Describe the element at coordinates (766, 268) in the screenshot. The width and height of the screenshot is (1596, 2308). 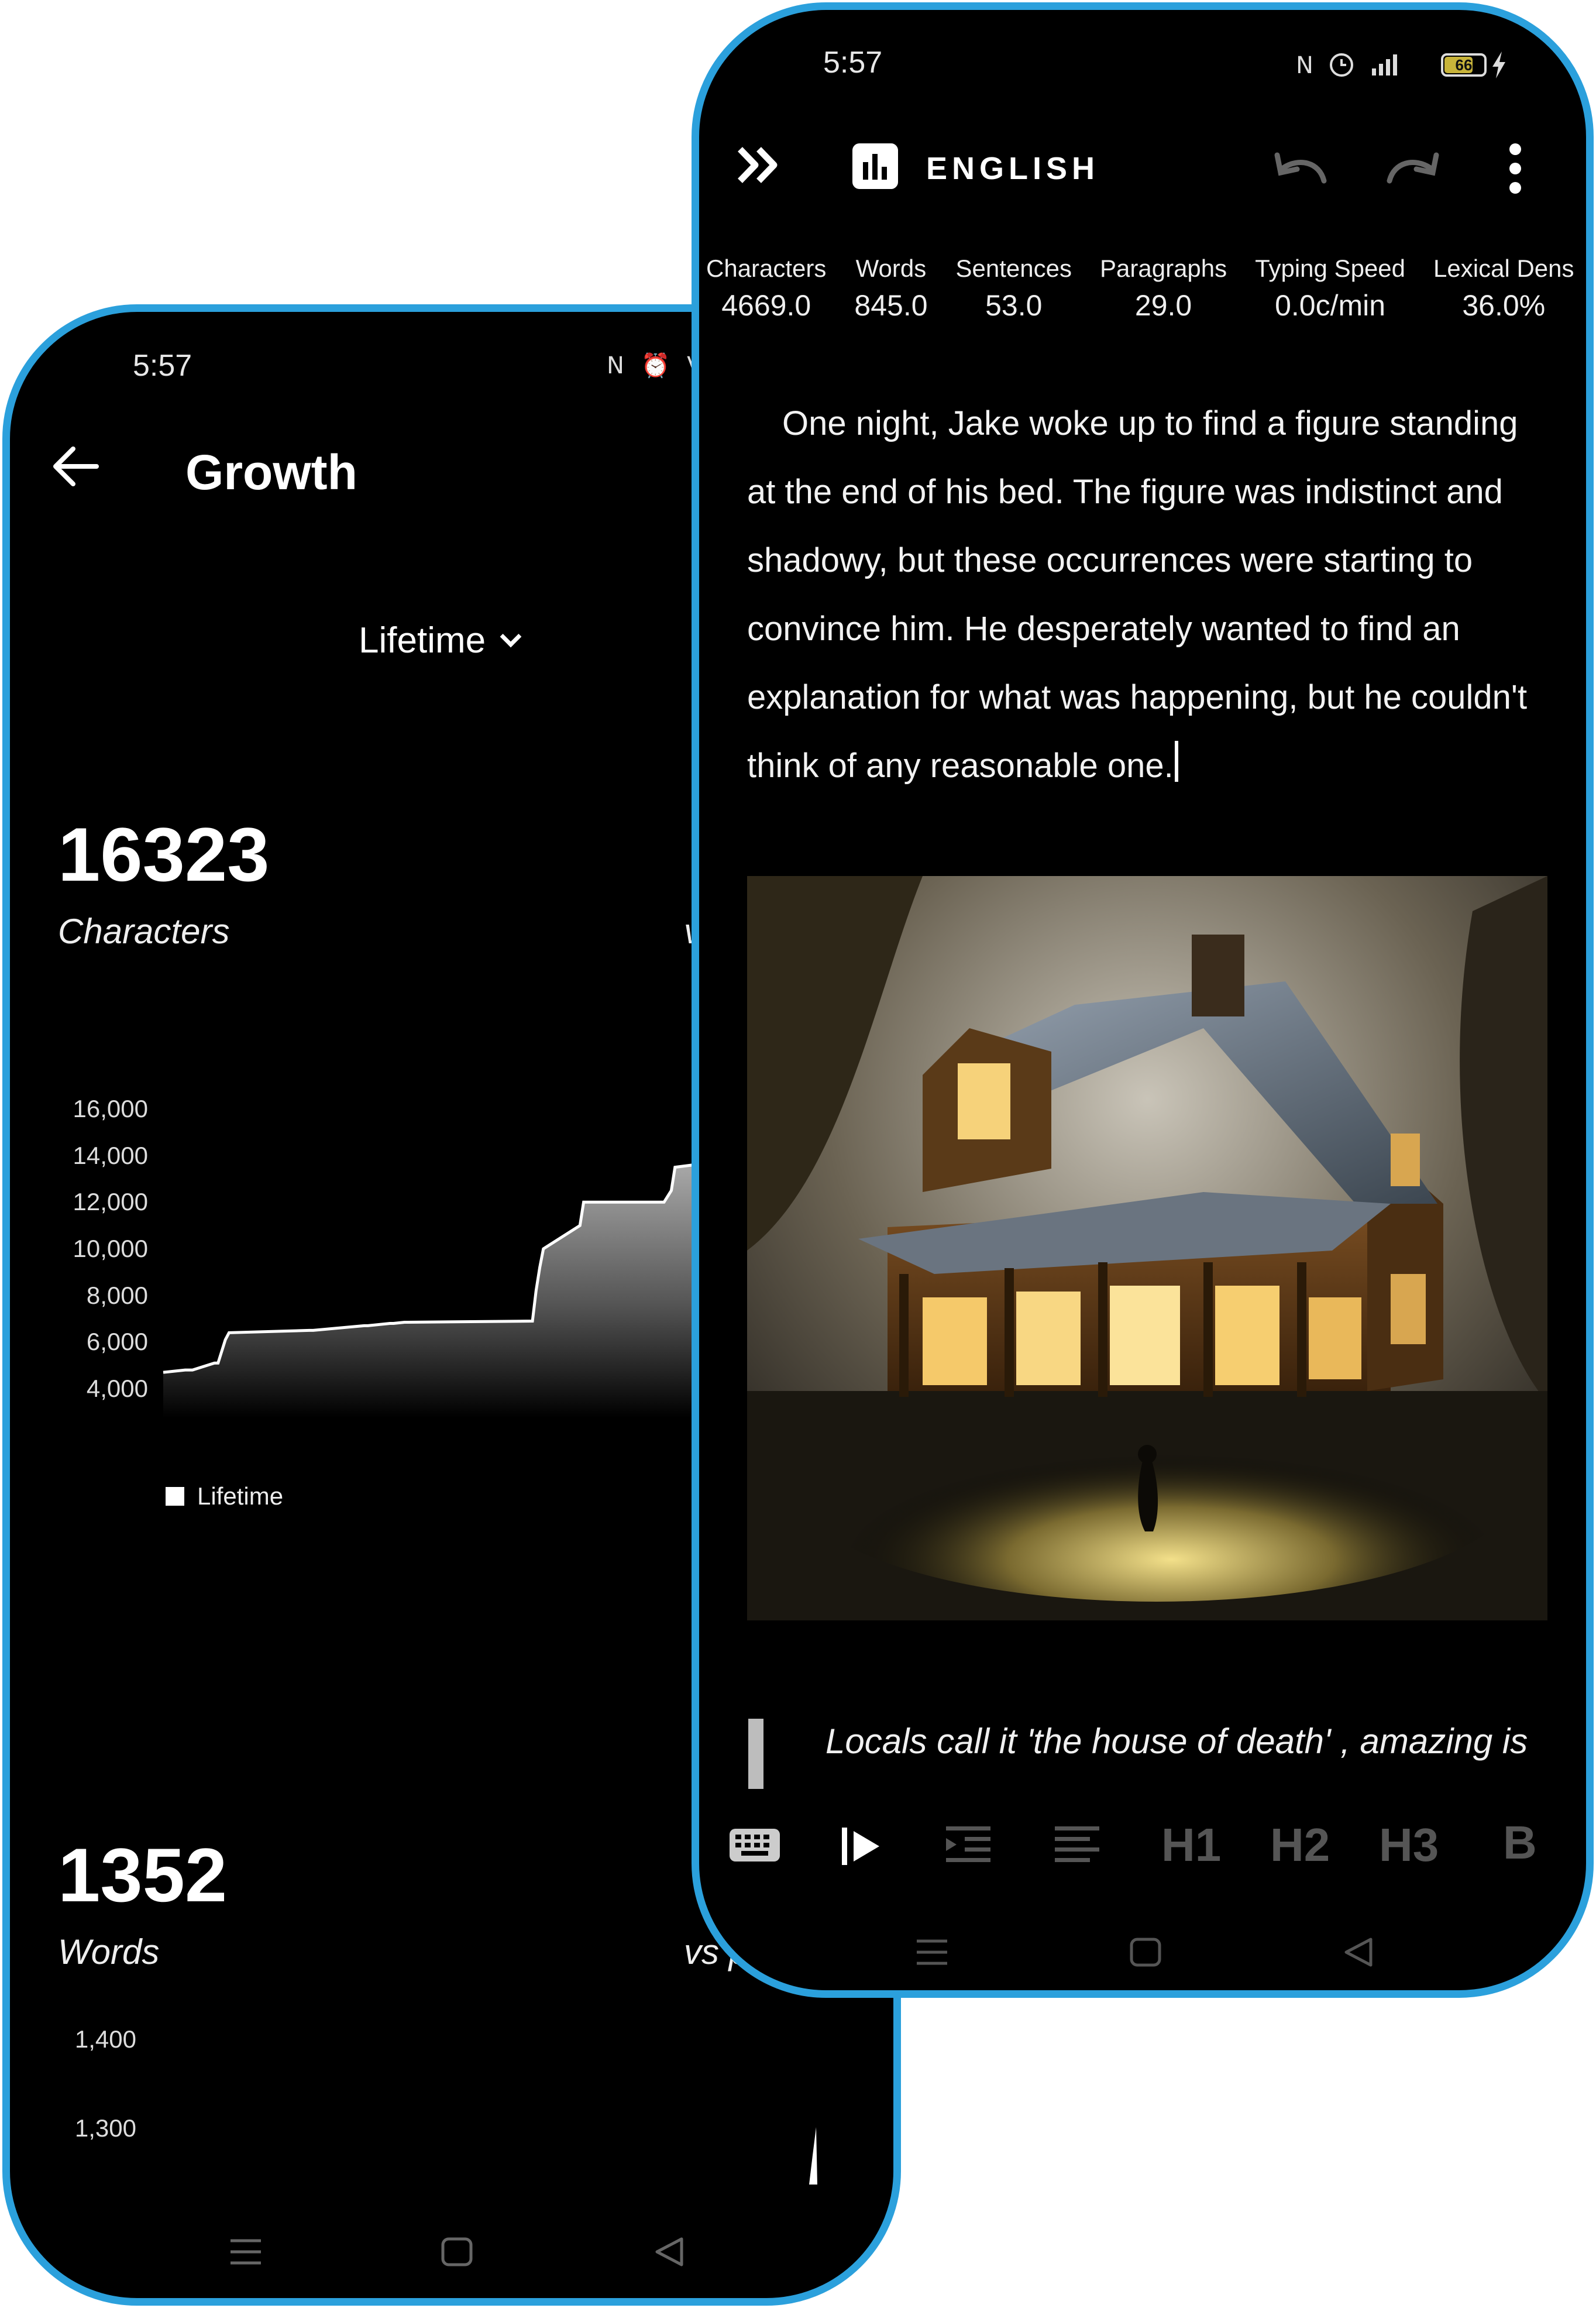
I see `stat-label: Characters` at that location.